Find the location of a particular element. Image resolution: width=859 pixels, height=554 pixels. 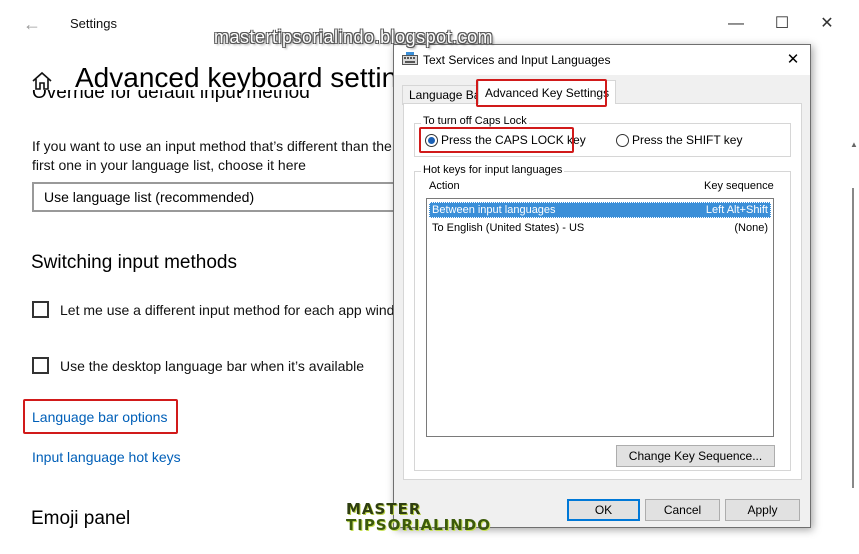

list-item: To English (United States) - US (None) is located at coordinates (600, 228).